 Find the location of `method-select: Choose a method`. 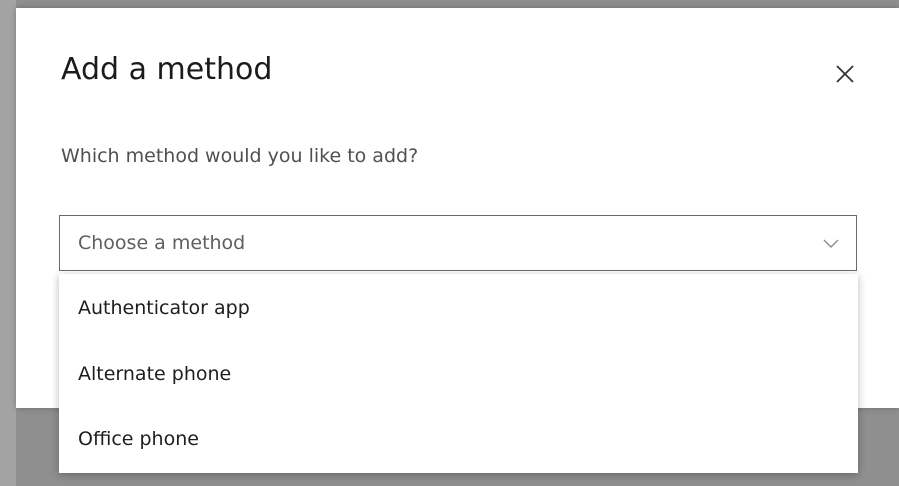

method-select: Choose a method is located at coordinates (458, 243).